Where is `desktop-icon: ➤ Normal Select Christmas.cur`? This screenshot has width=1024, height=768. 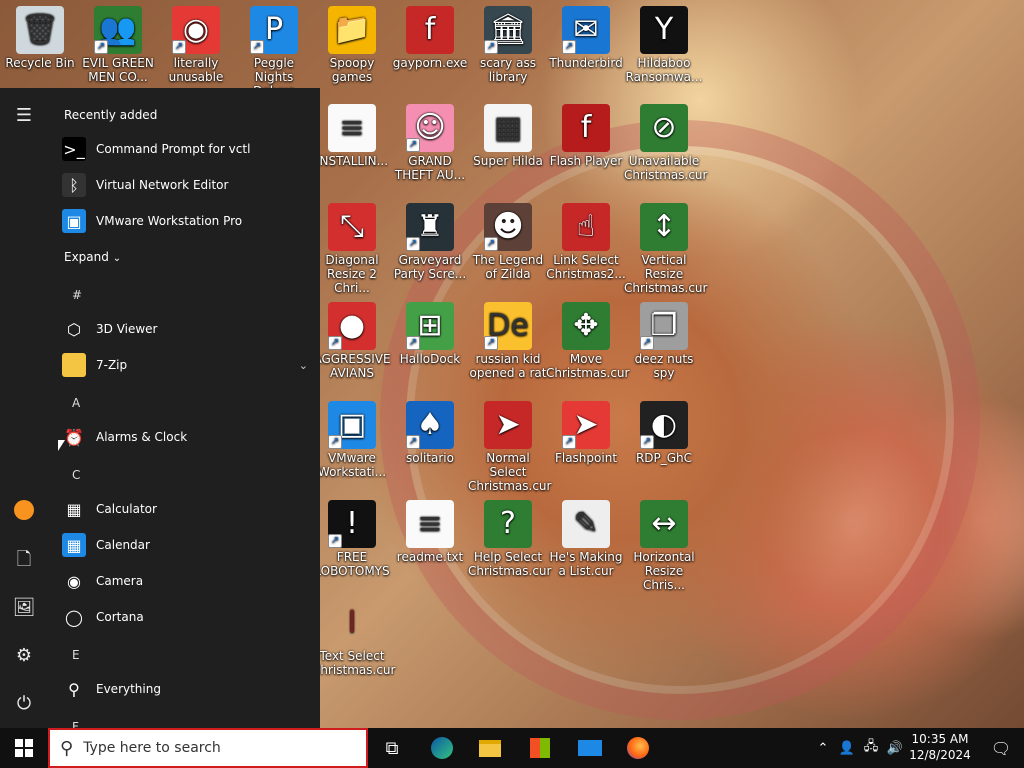 desktop-icon: ➤ Normal Select Christmas.cur is located at coordinates (509, 447).